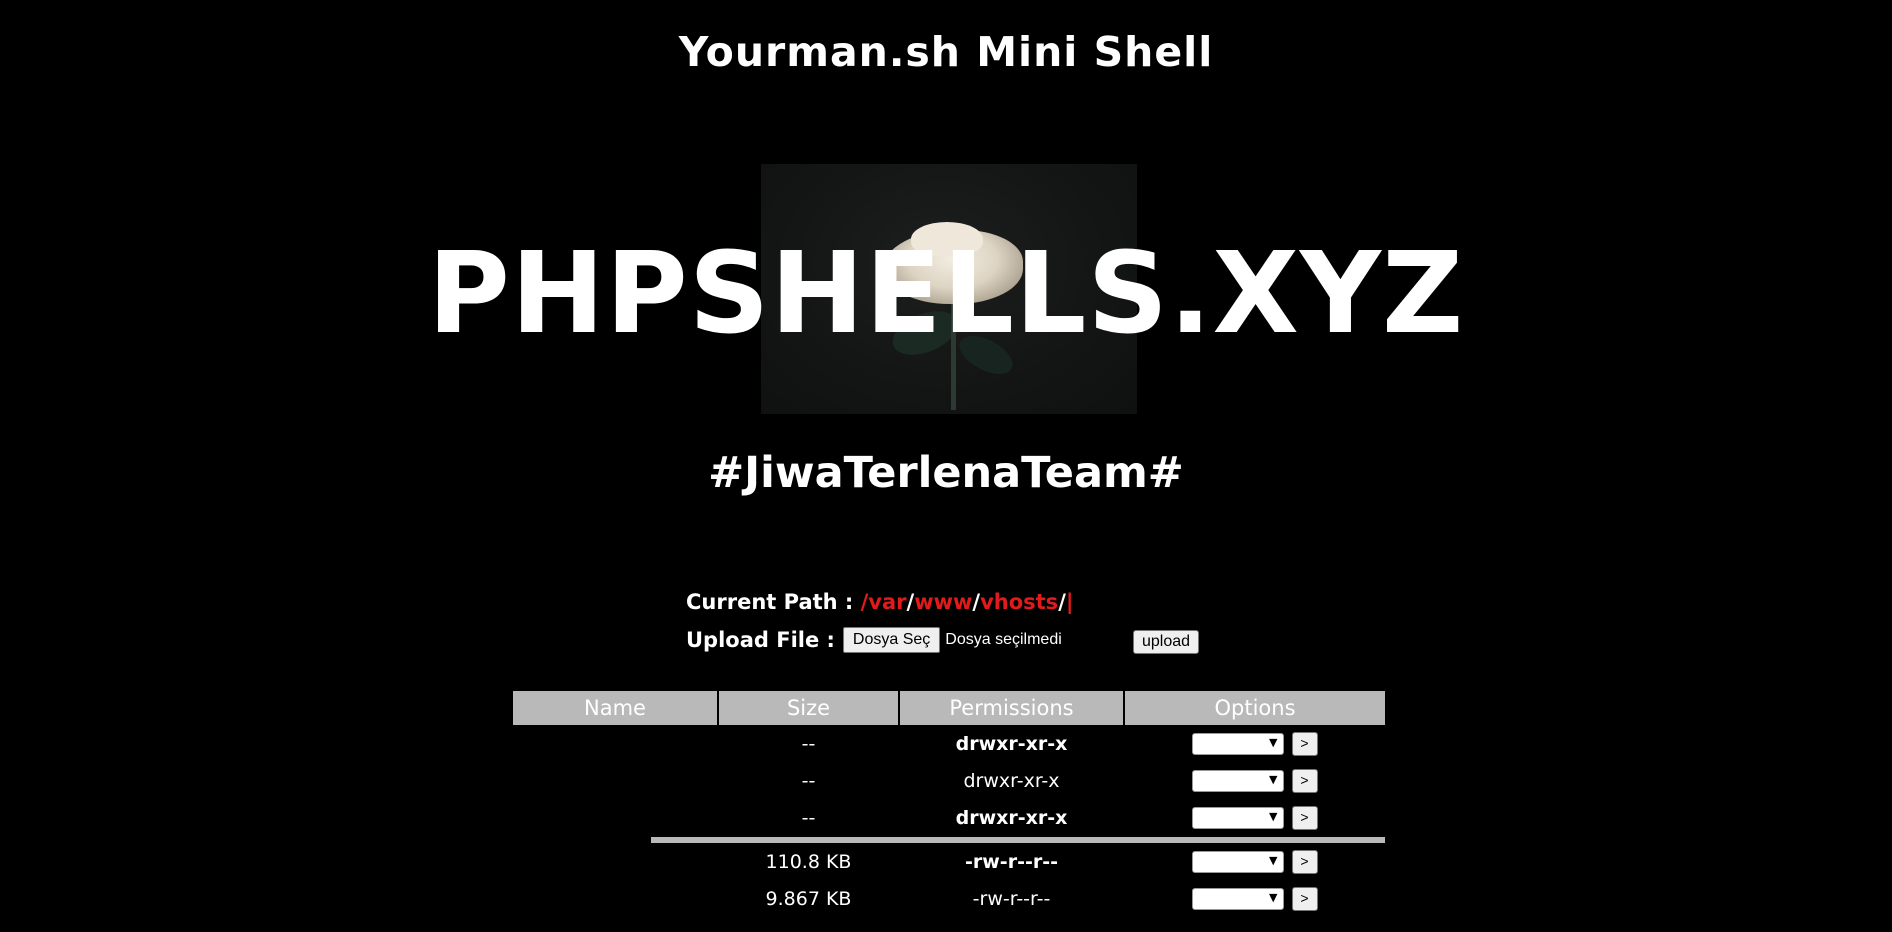 The height and width of the screenshot is (932, 1892). What do you see at coordinates (1166, 642) in the screenshot?
I see `upload-button: upload` at bounding box center [1166, 642].